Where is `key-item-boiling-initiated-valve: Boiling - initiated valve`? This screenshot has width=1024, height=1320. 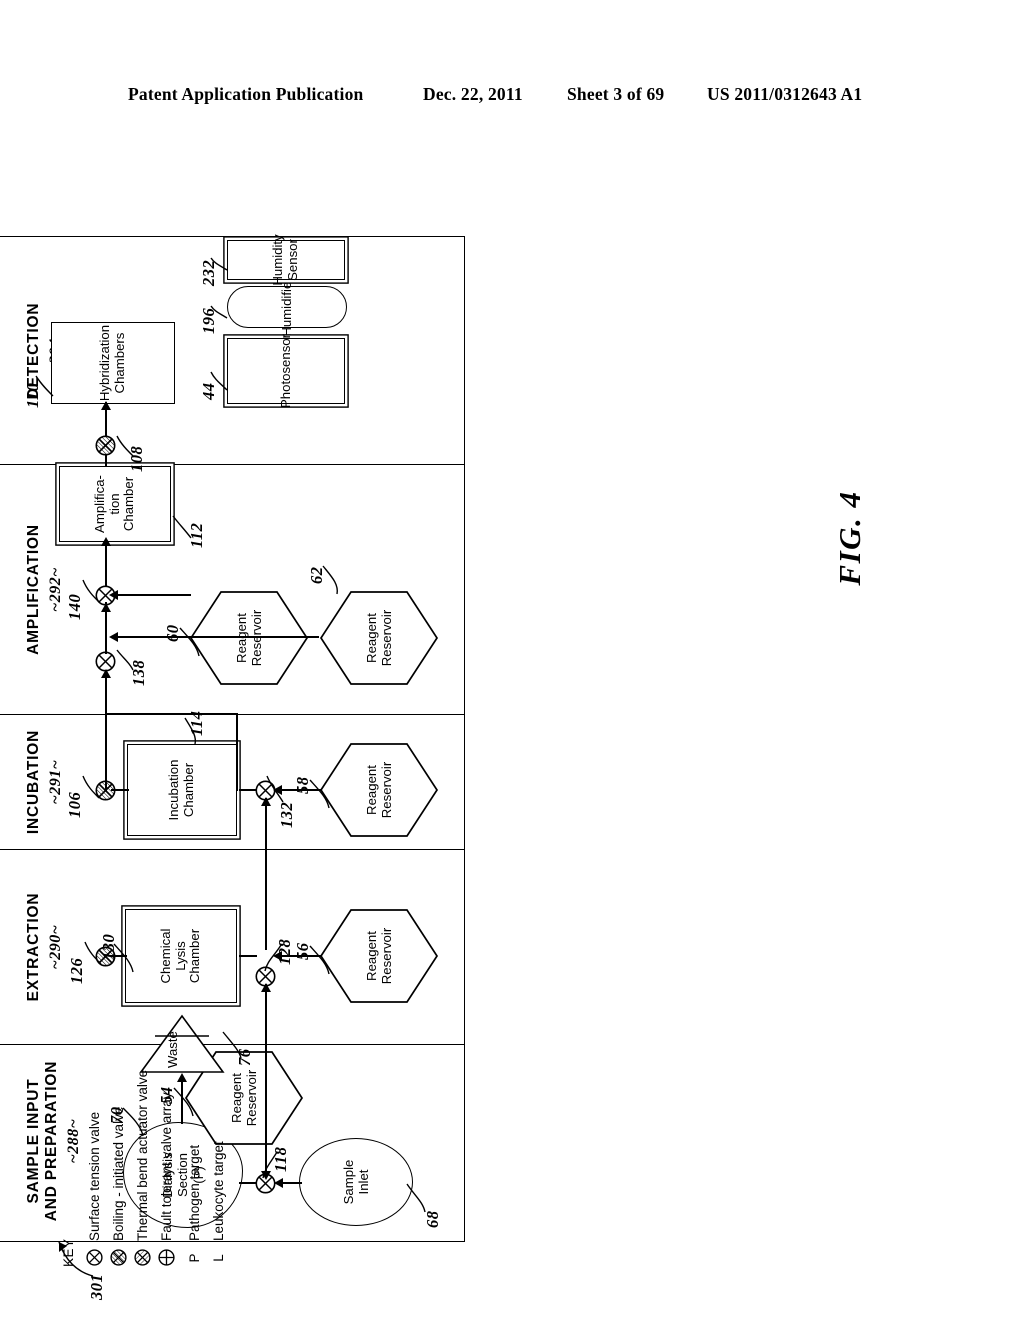 key-item-boiling-initiated-valve: Boiling - initiated valve is located at coordinates (118, 1187).